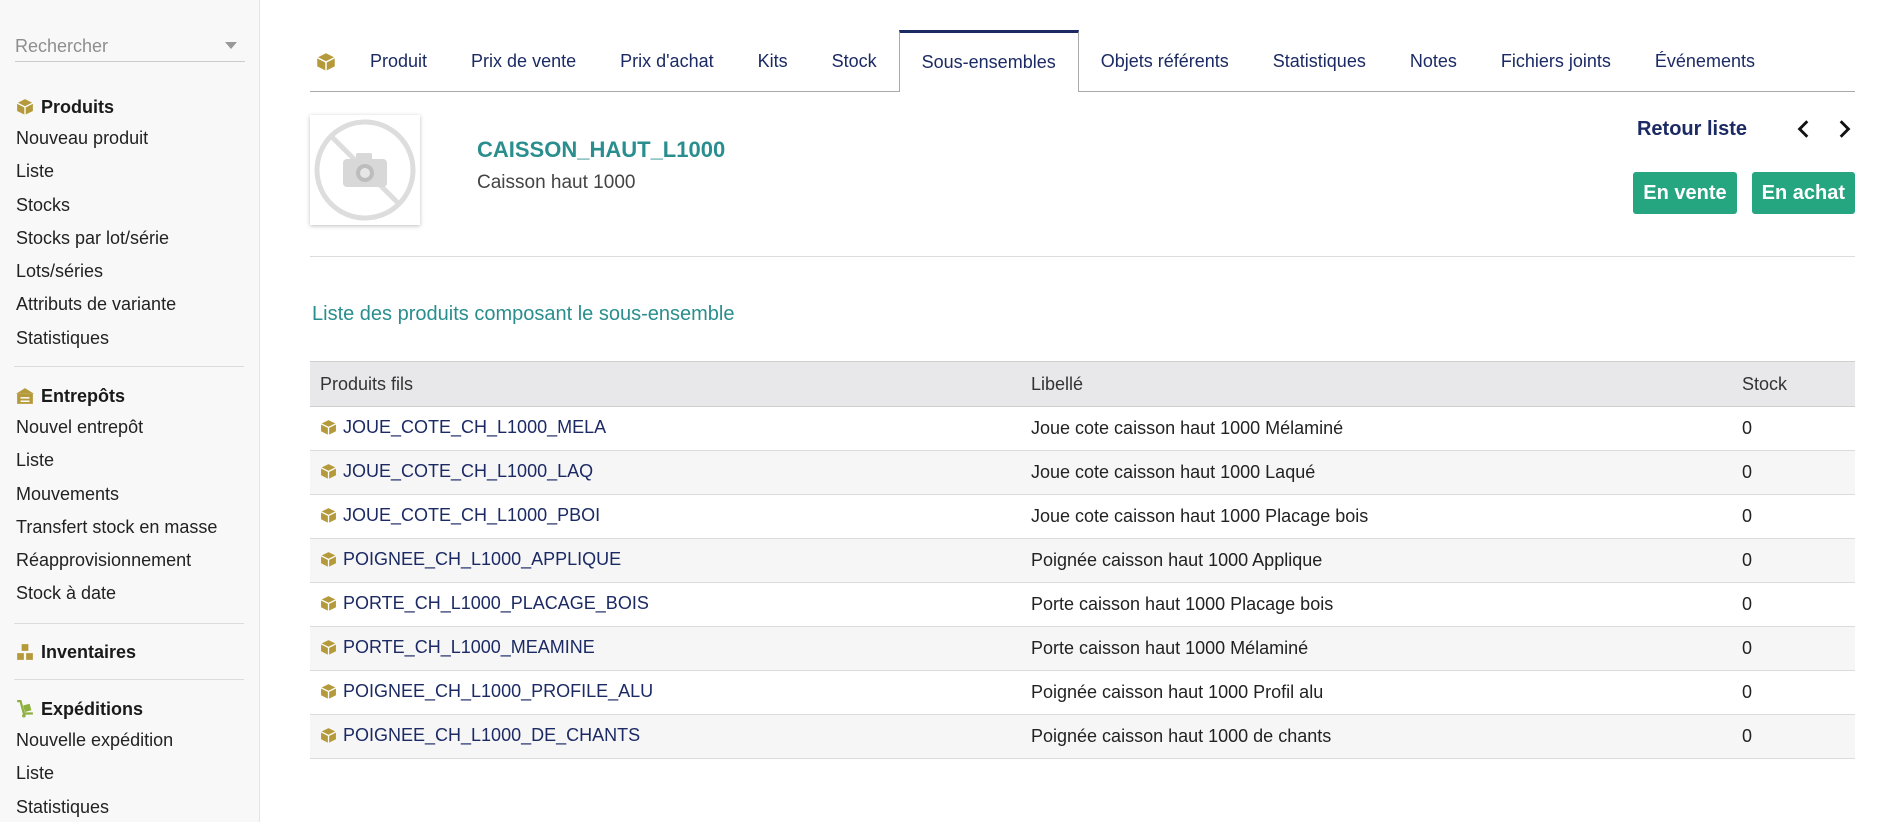  I want to click on child-product-label: Joue cote caisson haut 1000 Placage bois, so click(1376, 516).